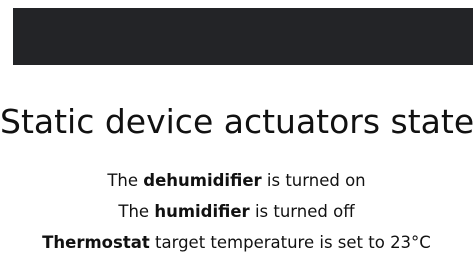  I want to click on status-suffix: is turned on, so click(313, 180).